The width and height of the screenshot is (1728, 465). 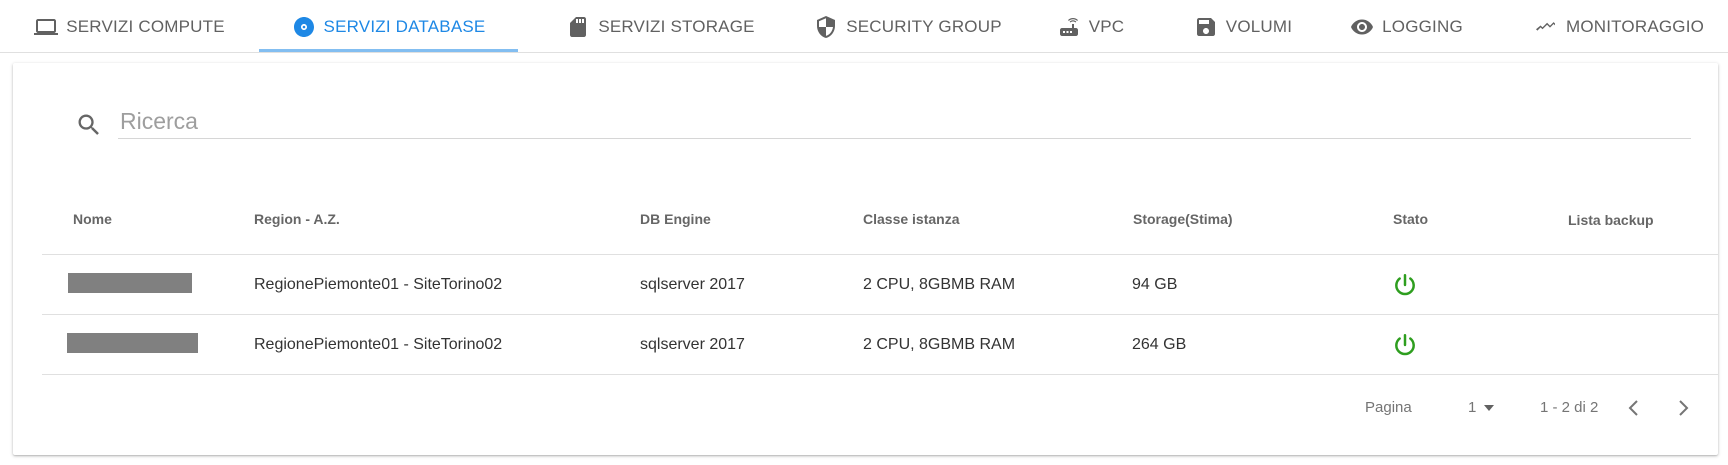 What do you see at coordinates (1635, 26) in the screenshot?
I see `tab-label: MONITORAGGIO` at bounding box center [1635, 26].